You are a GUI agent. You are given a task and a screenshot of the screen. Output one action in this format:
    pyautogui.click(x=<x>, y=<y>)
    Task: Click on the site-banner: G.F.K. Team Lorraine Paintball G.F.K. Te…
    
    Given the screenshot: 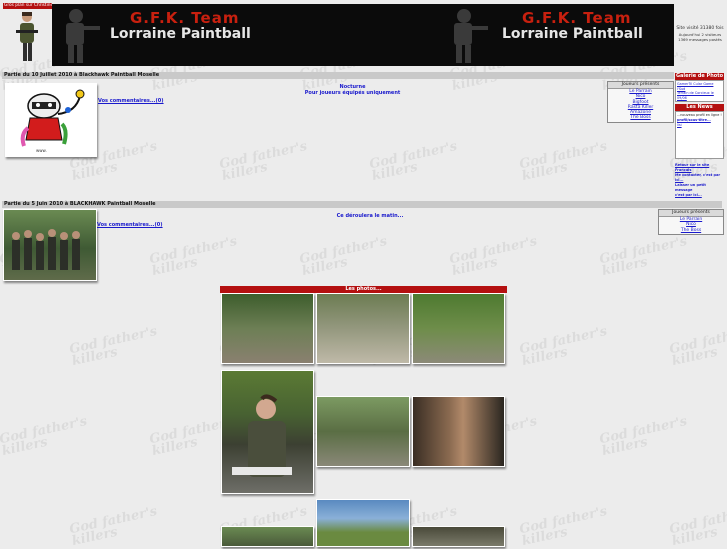 What is the action you would take?
    pyautogui.click(x=363, y=35)
    